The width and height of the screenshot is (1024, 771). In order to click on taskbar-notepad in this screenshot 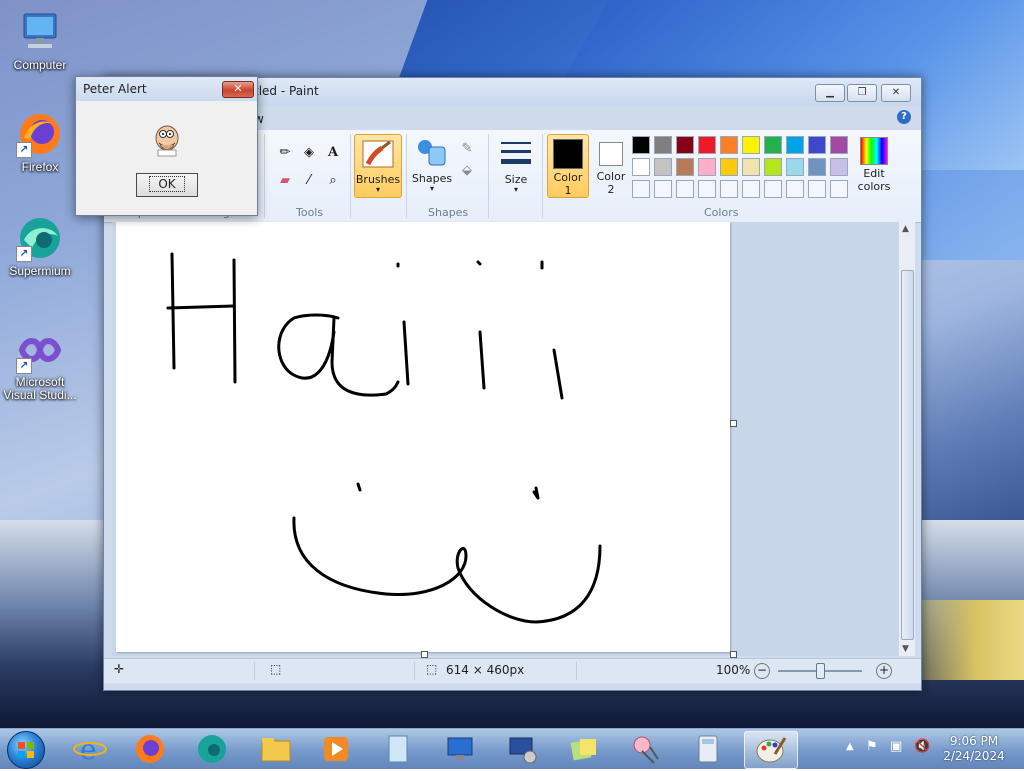, I will do `click(398, 749)`.